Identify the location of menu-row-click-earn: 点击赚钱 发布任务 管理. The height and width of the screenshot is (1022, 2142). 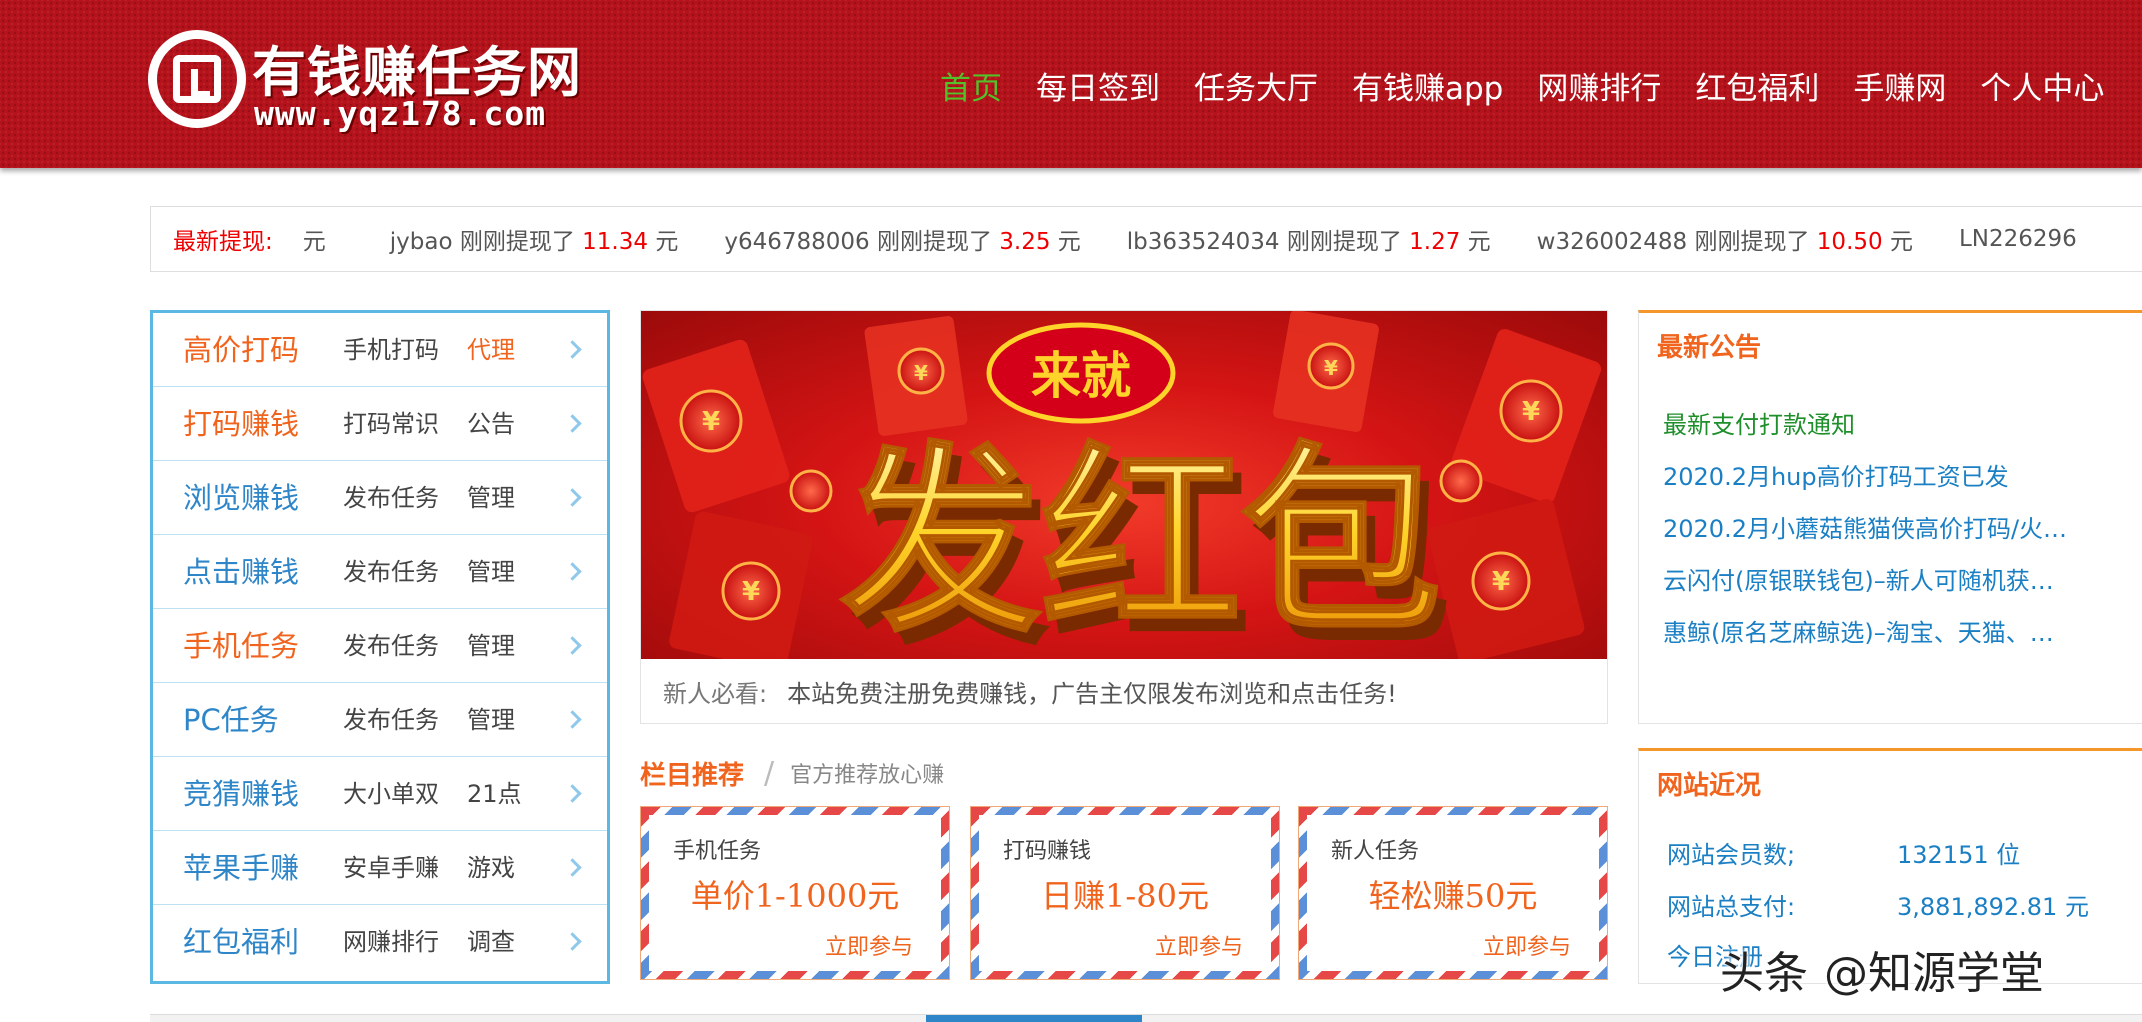
(380, 572).